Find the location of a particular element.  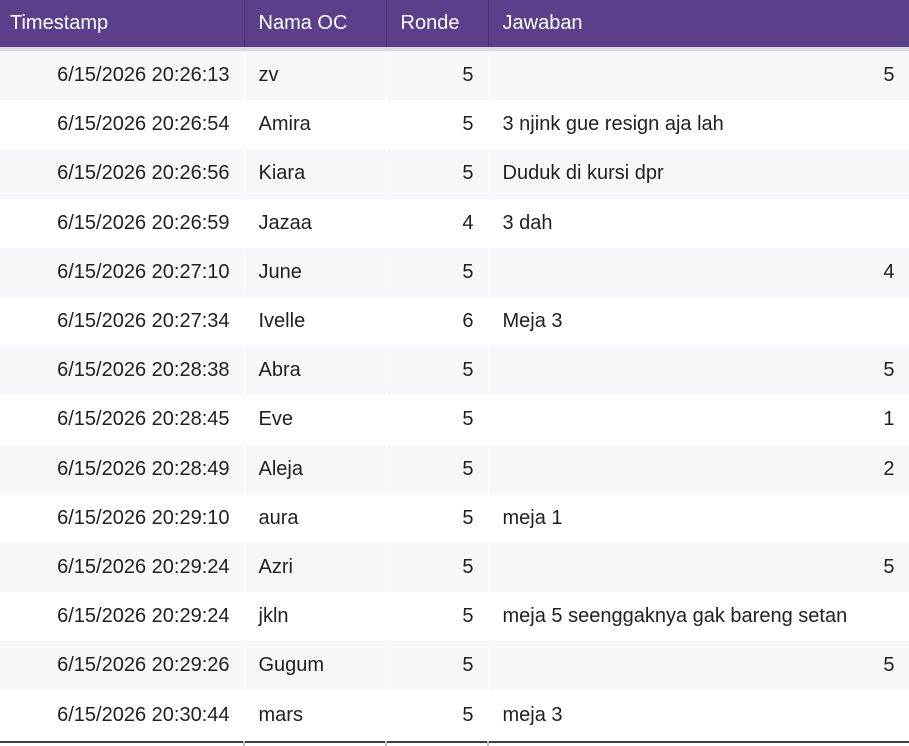

cell-timestamp: 6/15/2026 20:30:44 is located at coordinates (122, 714).